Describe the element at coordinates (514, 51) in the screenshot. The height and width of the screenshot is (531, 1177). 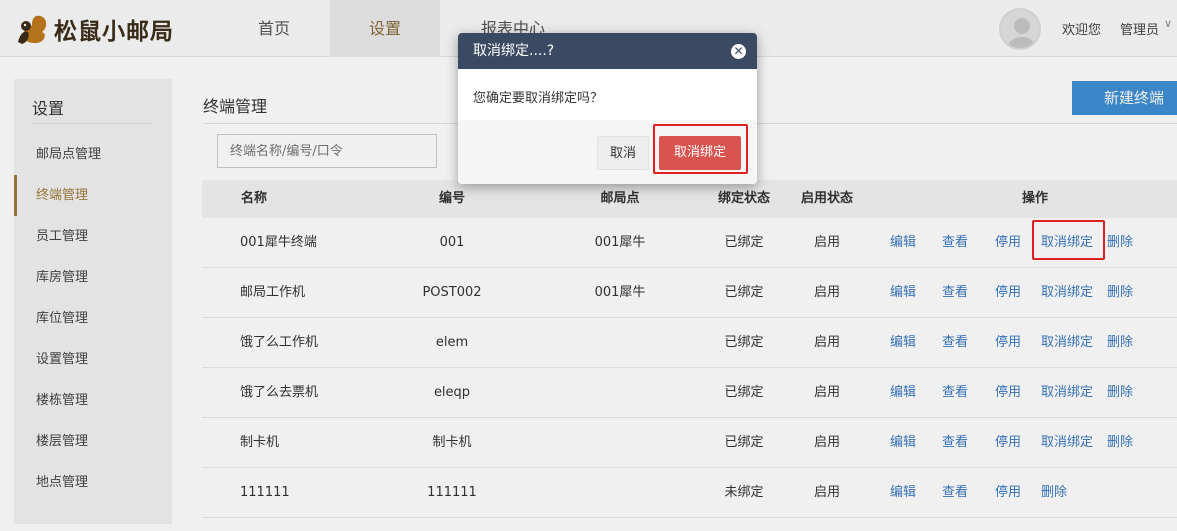
I see `dialog-title: 取消绑定....?` at that location.